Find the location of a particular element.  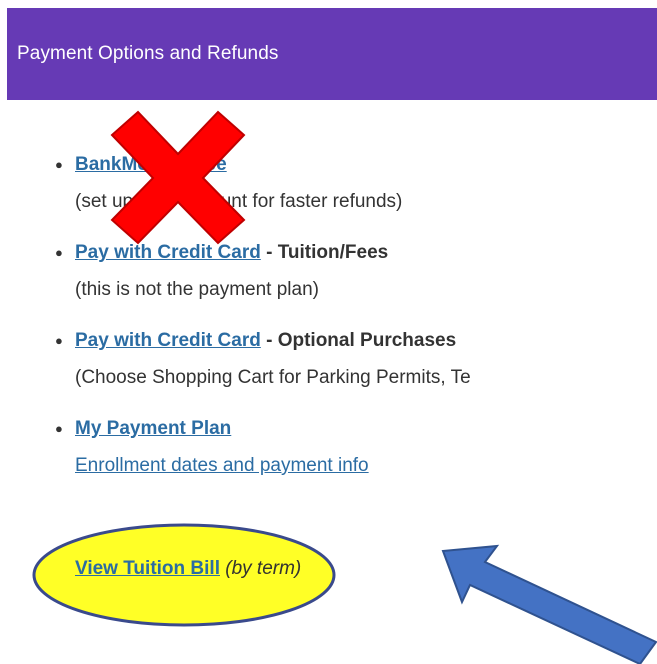

tuition-note: (this is not the payment plan) is located at coordinates (197, 289).